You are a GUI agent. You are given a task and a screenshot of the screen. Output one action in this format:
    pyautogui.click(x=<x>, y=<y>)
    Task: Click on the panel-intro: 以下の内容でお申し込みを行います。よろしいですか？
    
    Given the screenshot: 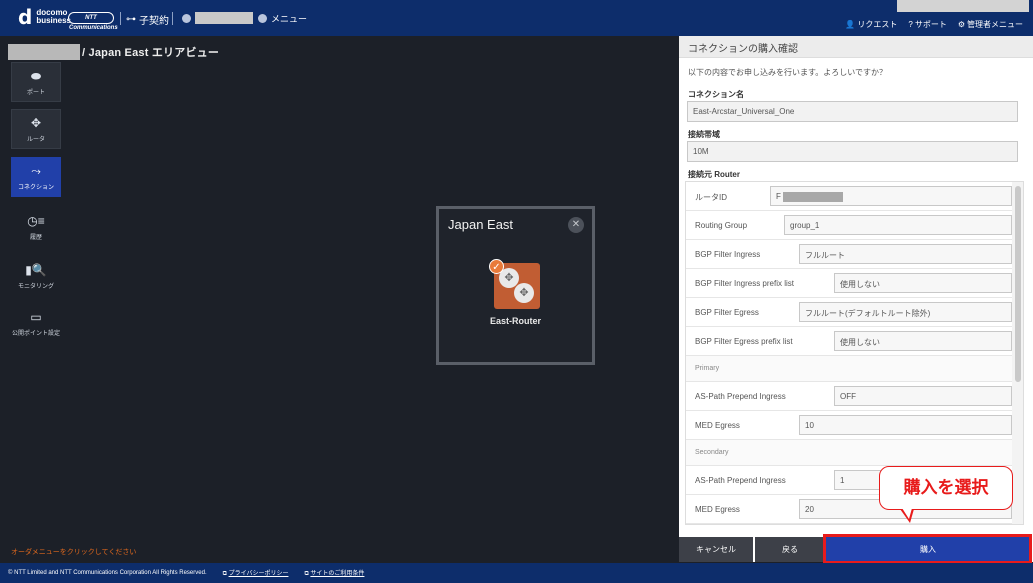 What is the action you would take?
    pyautogui.click(x=787, y=72)
    